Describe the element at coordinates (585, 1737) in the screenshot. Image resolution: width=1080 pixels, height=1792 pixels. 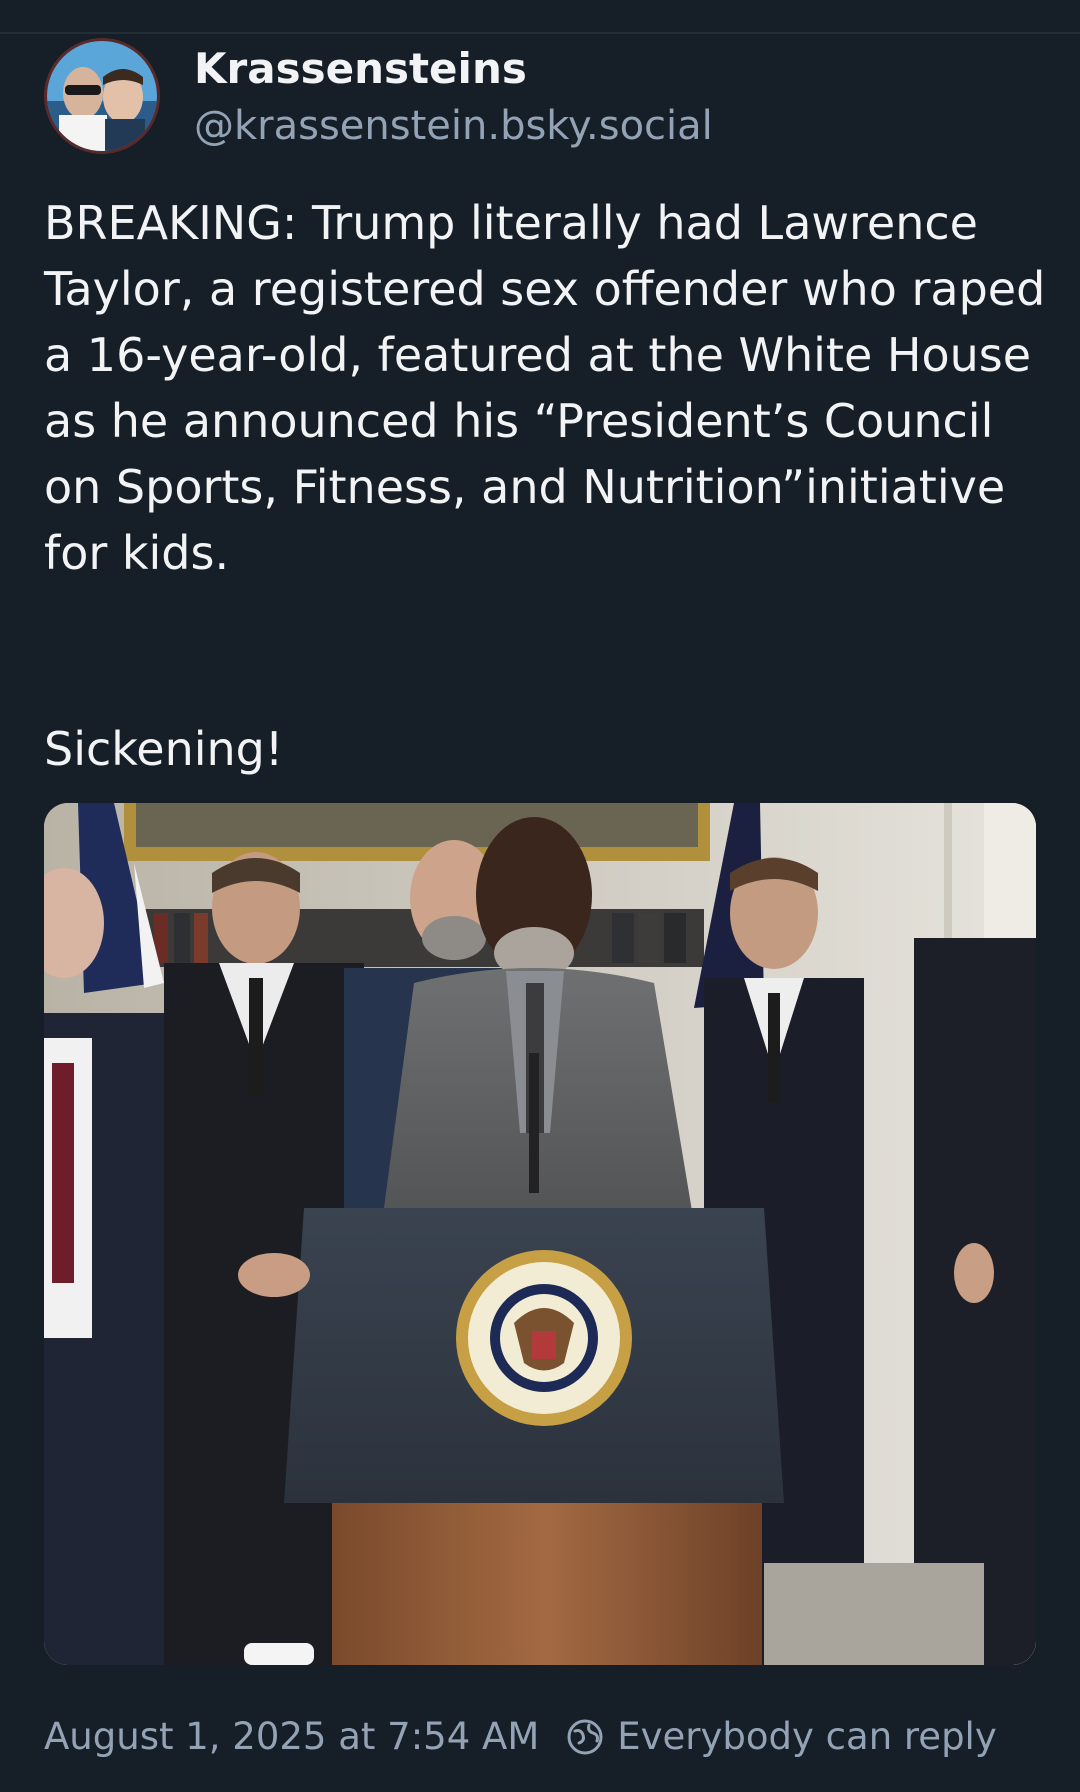
I see `globe-icon` at that location.